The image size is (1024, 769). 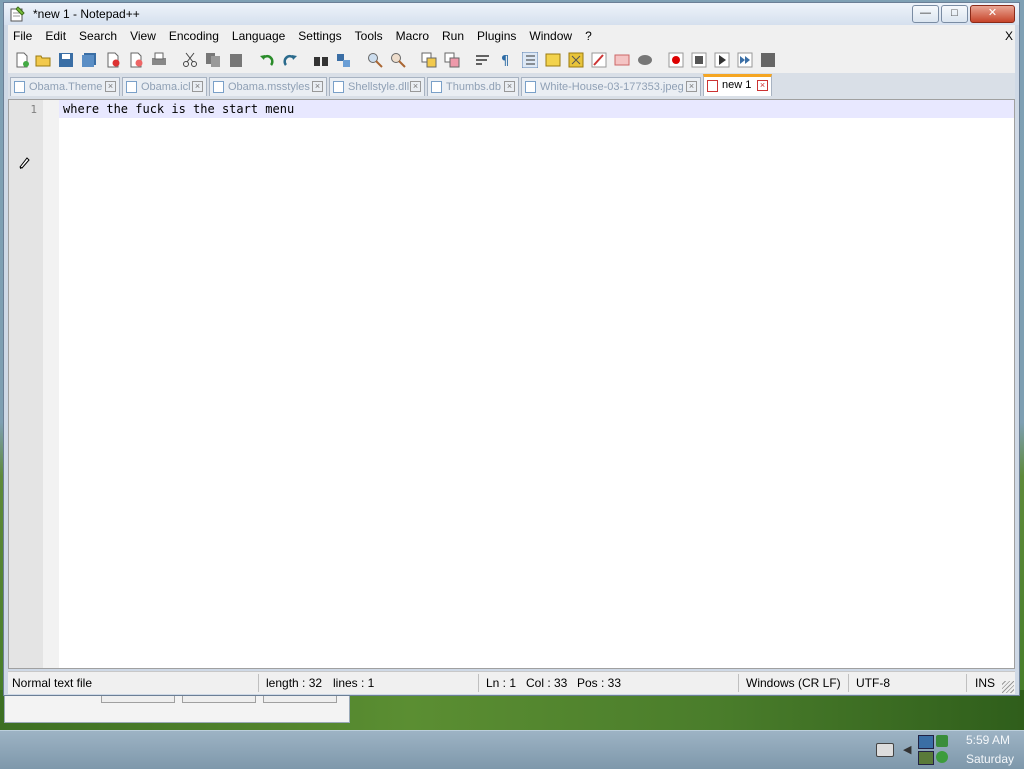 I want to click on new-file-icon, so click(x=22, y=60).